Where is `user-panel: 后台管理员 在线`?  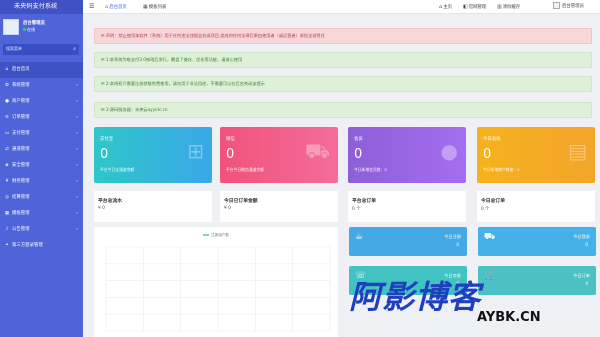
user-panel: 后台管理员 在线 is located at coordinates (41, 27).